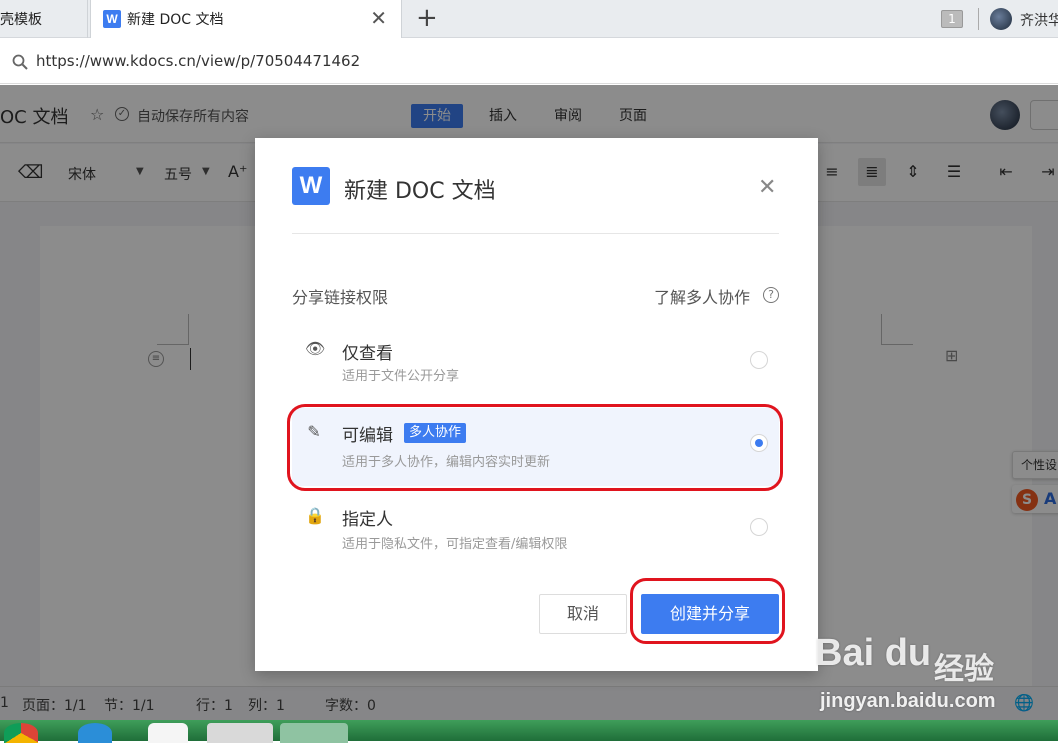 This screenshot has width=1058, height=743. I want to click on maps-icon, so click(168, 733).